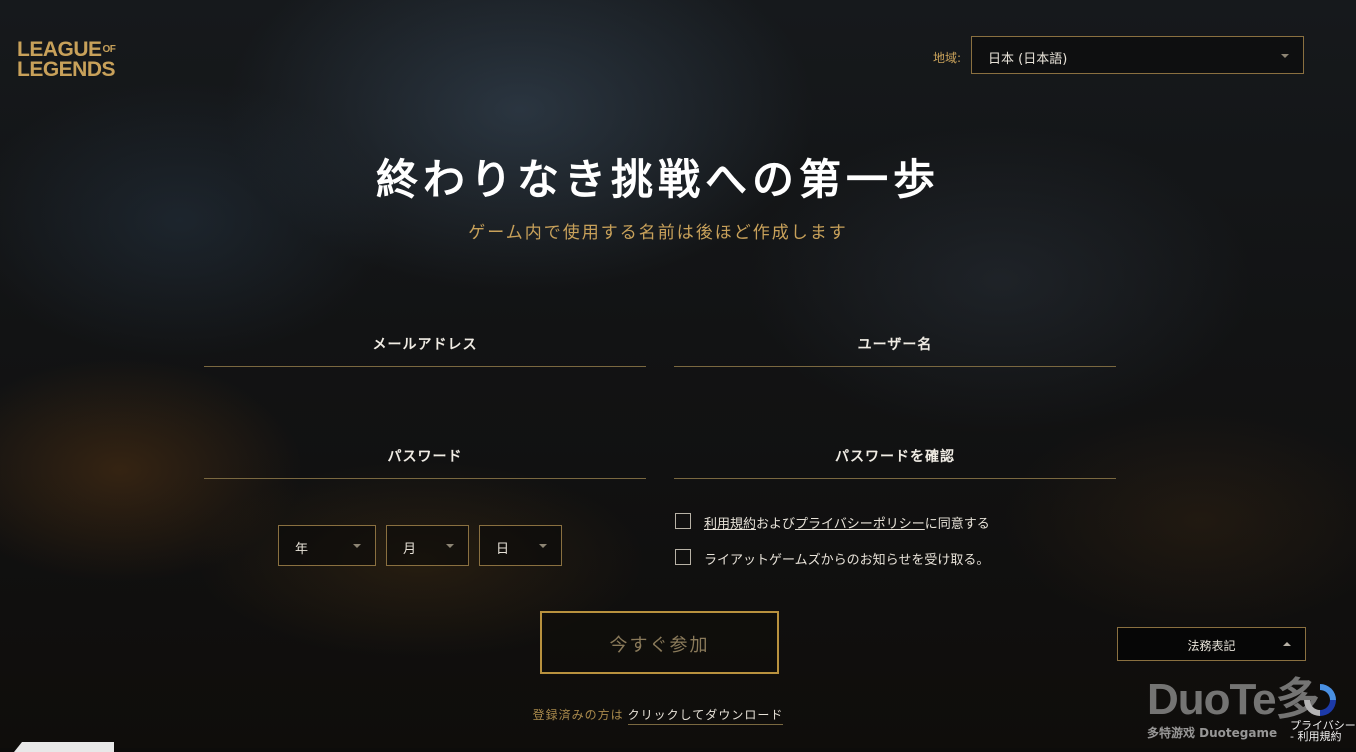  Describe the element at coordinates (66, 59) in the screenshot. I see `league-of-legends-logo: LEAGUEOF LEGENDS` at that location.